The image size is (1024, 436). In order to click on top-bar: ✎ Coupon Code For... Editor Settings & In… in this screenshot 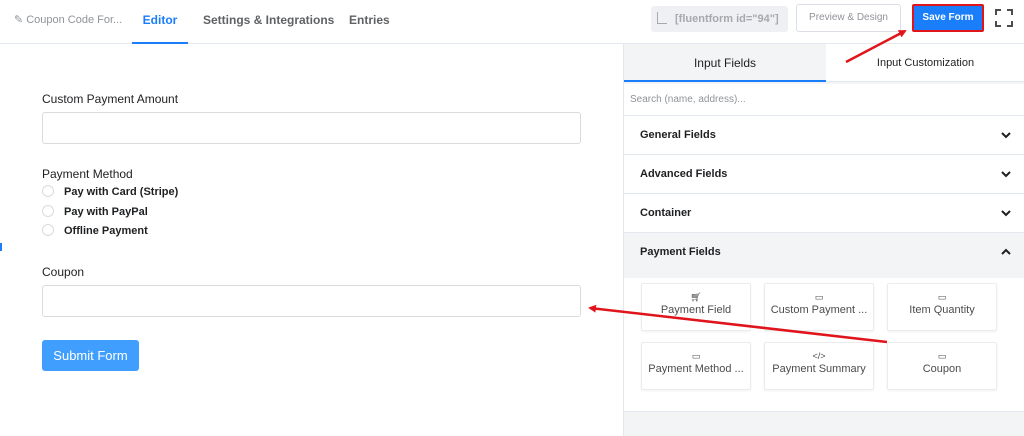, I will do `click(512, 22)`.